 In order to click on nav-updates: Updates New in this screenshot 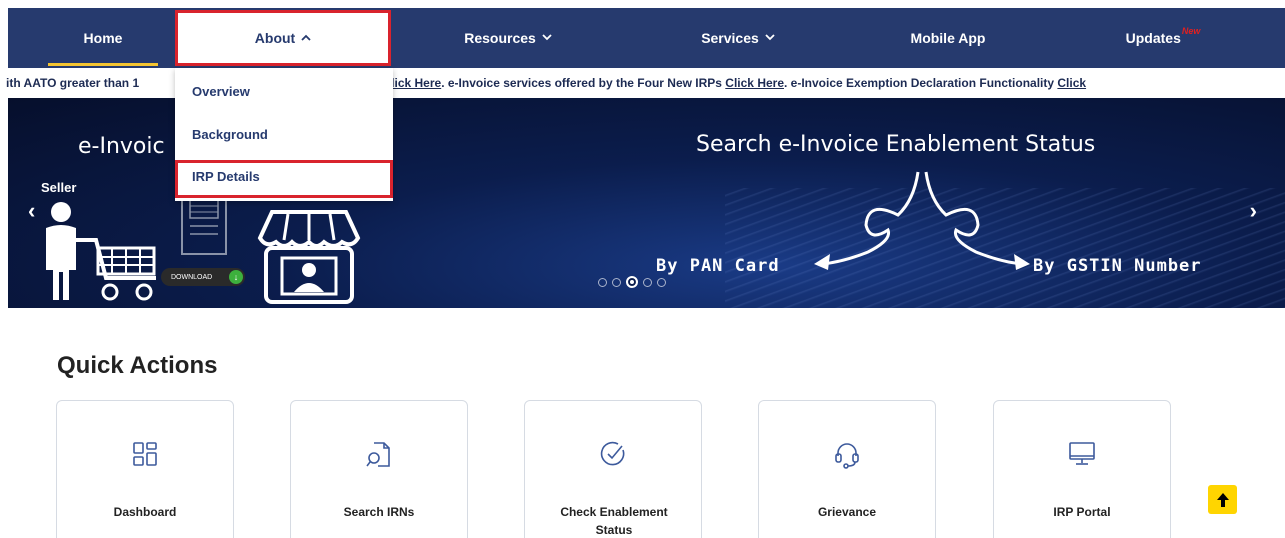, I will do `click(1163, 38)`.